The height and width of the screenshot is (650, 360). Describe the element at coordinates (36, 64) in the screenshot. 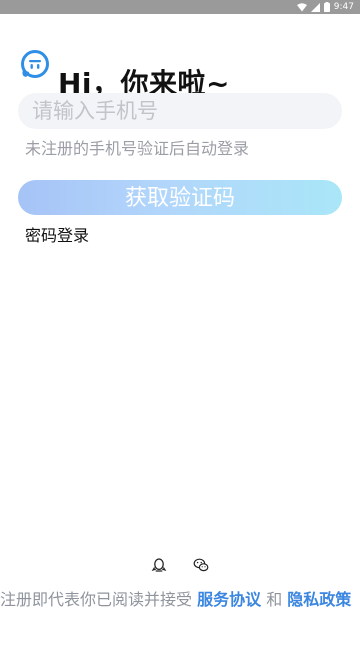

I see `app-logo-icon` at that location.